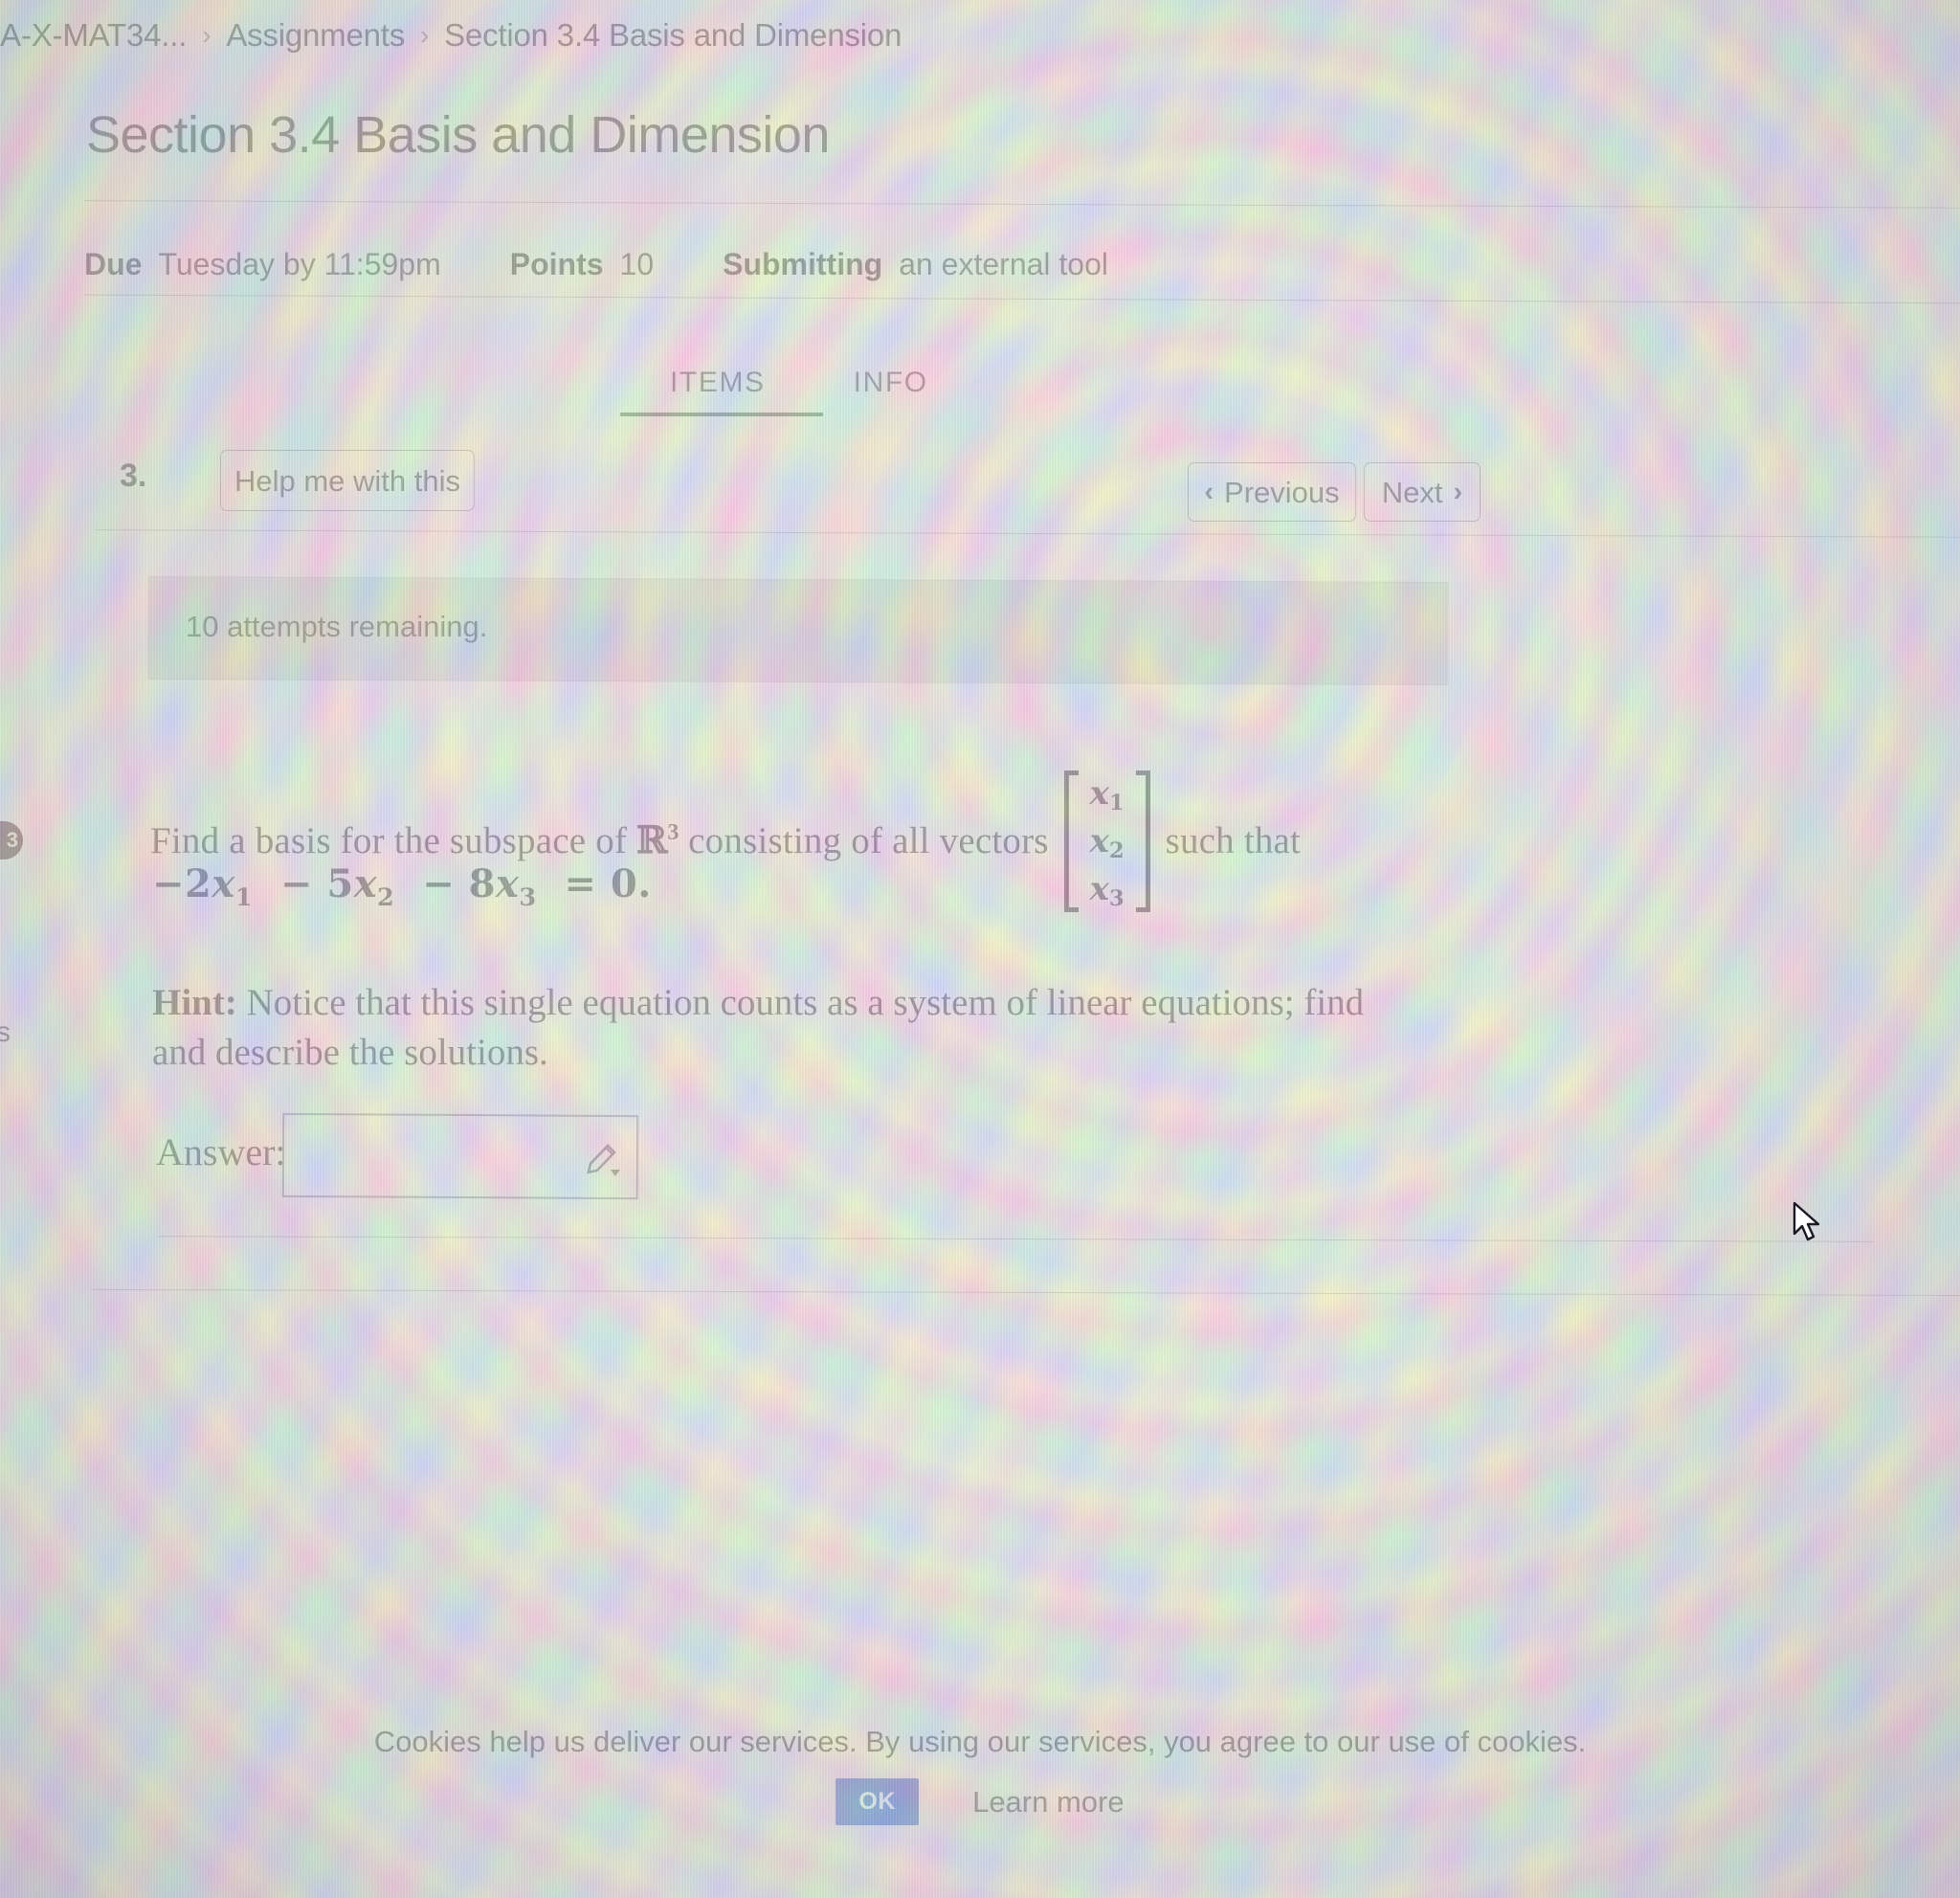 This screenshot has height=1898, width=1960. What do you see at coordinates (134, 476) in the screenshot?
I see `question-number: 3.` at bounding box center [134, 476].